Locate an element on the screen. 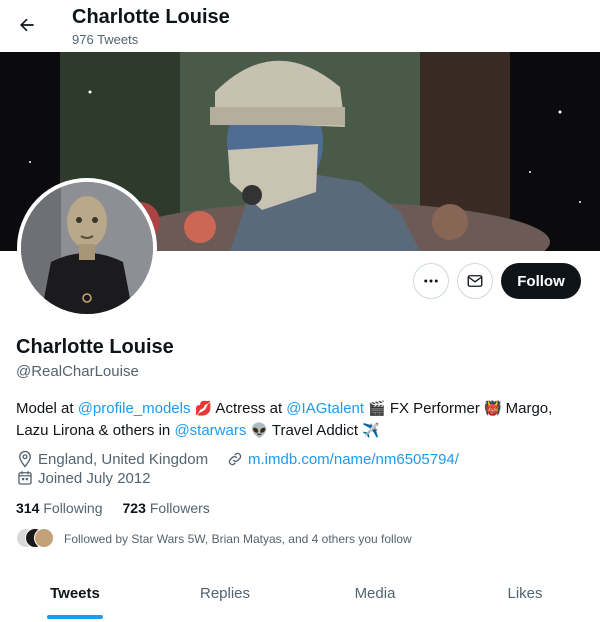 This screenshot has width=600, height=622. bio-mention-iagtalent: @IAGtalent is located at coordinates (325, 408).